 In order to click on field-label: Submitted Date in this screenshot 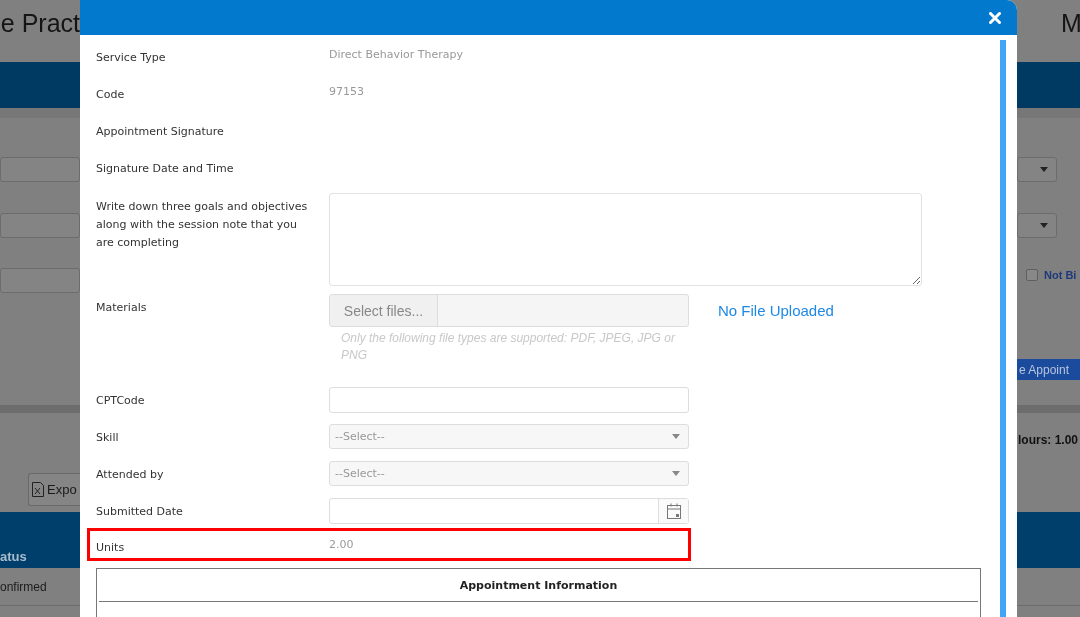, I will do `click(140, 512)`.